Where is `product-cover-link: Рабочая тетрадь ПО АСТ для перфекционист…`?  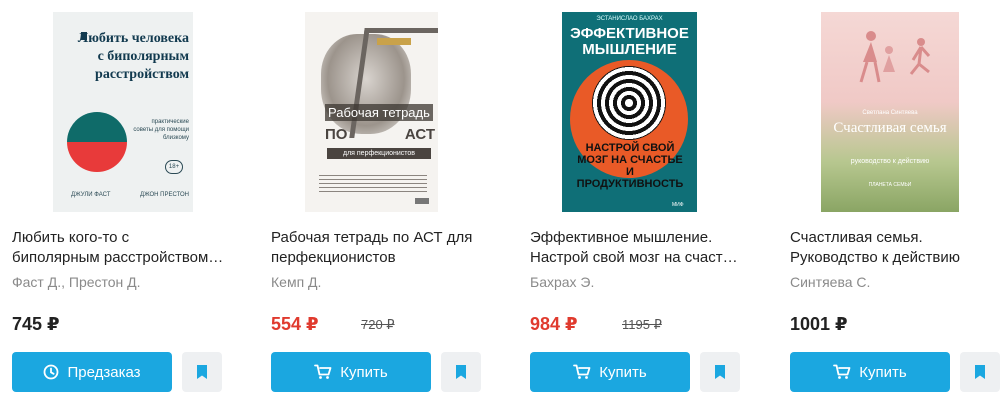 product-cover-link: Рабочая тетрадь ПО АСТ для перфекционист… is located at coordinates (386, 112).